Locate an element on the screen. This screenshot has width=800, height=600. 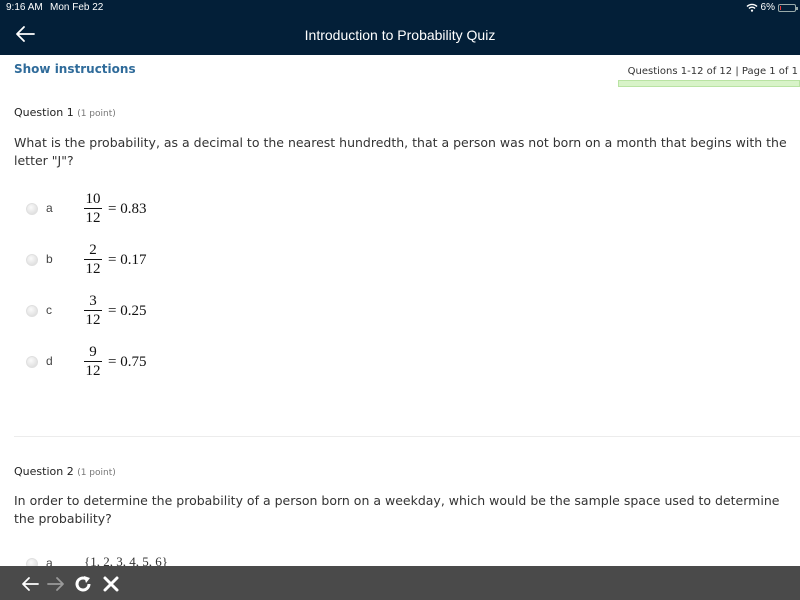
fraction: 3 12 is located at coordinates (93, 311).